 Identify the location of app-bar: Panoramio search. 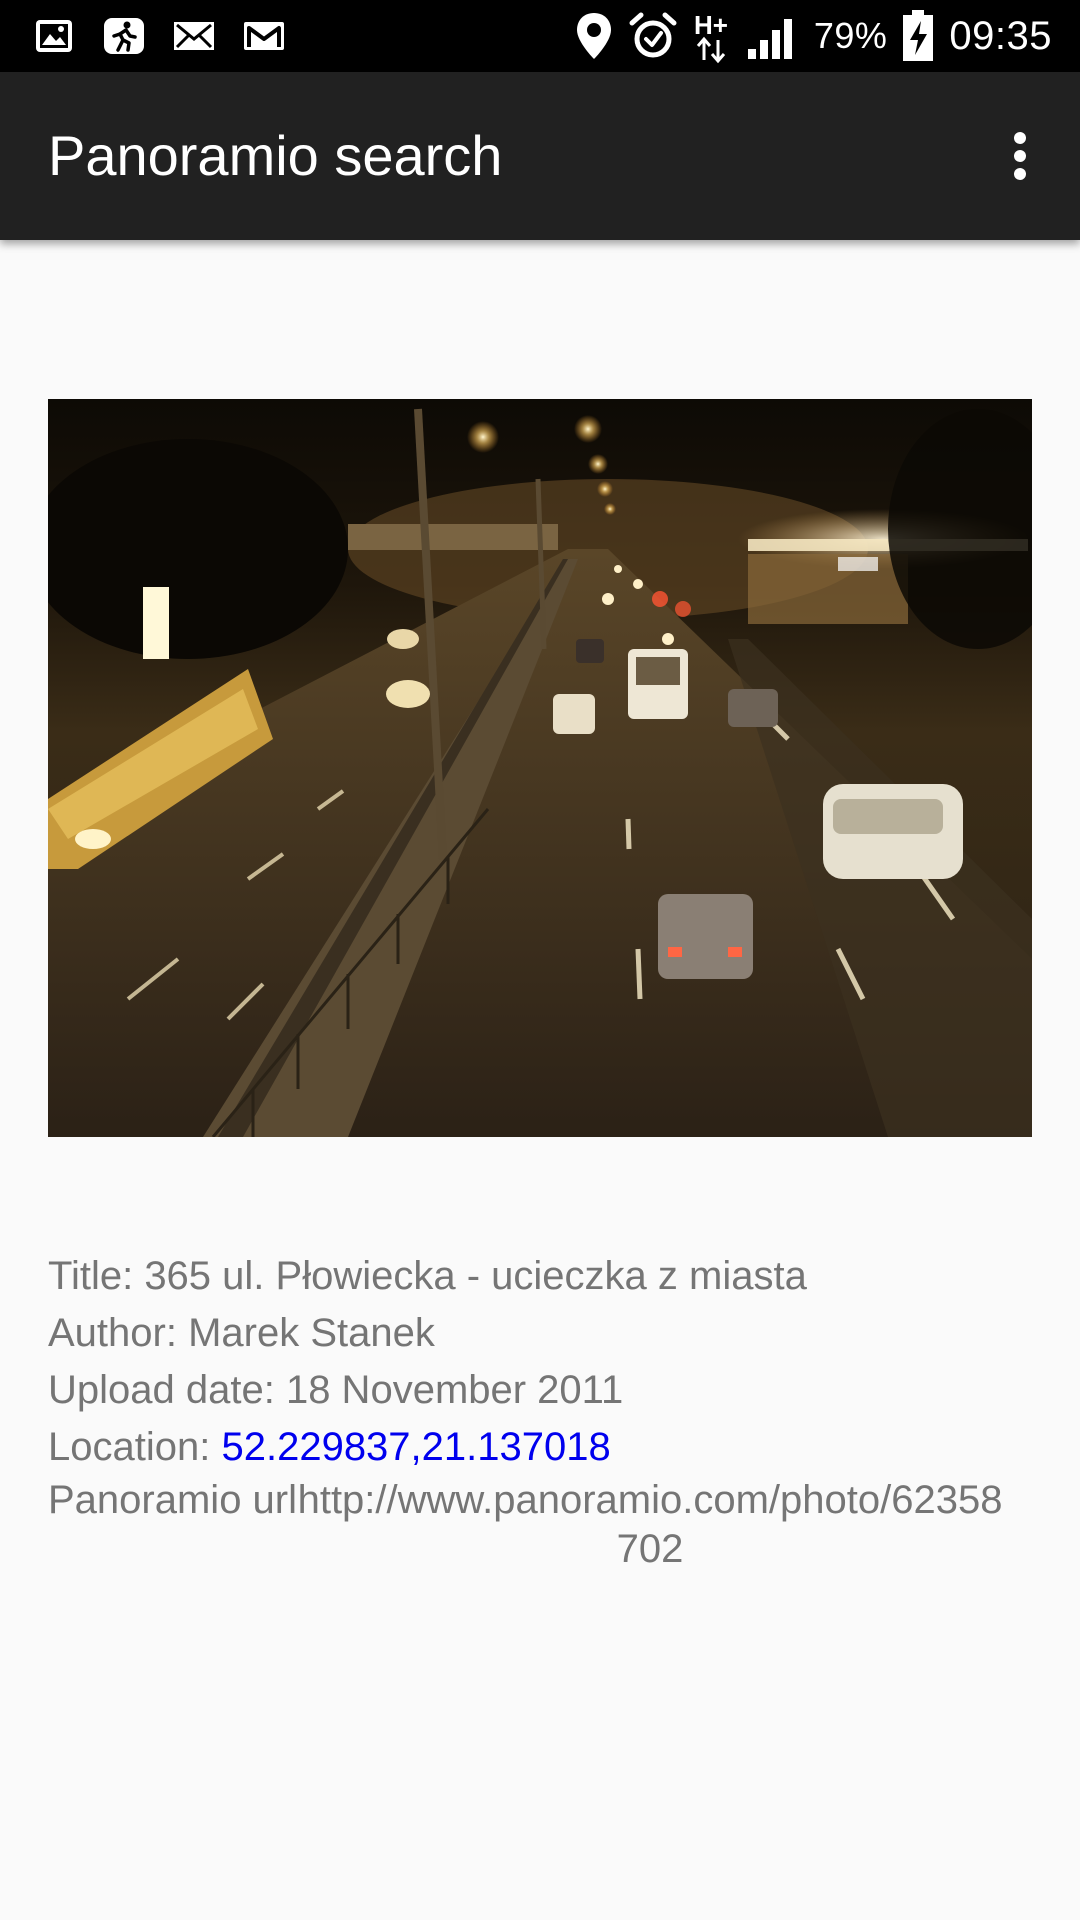
(540, 156).